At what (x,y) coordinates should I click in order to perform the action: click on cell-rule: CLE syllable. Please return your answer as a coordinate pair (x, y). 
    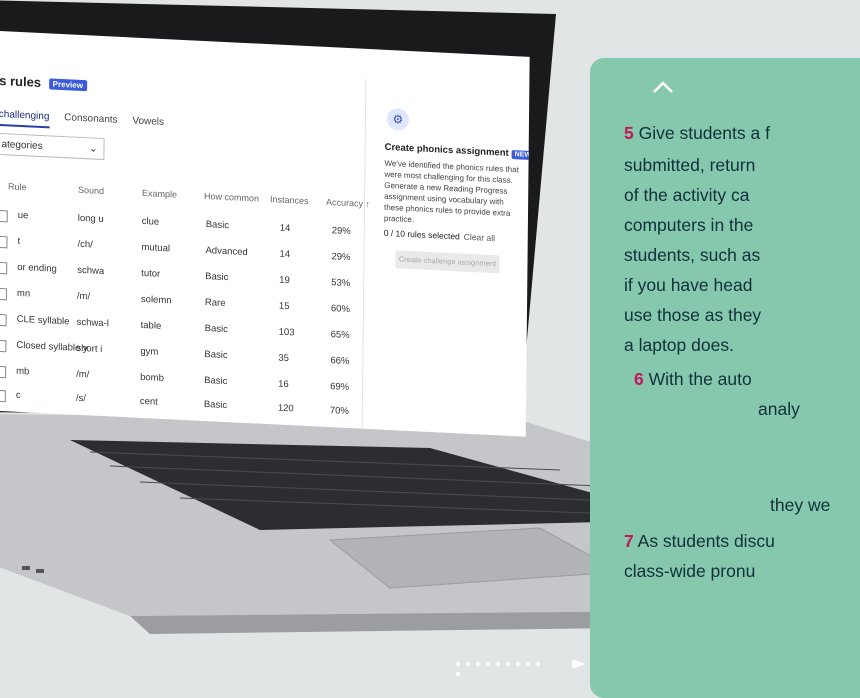
    Looking at the image, I should click on (43, 320).